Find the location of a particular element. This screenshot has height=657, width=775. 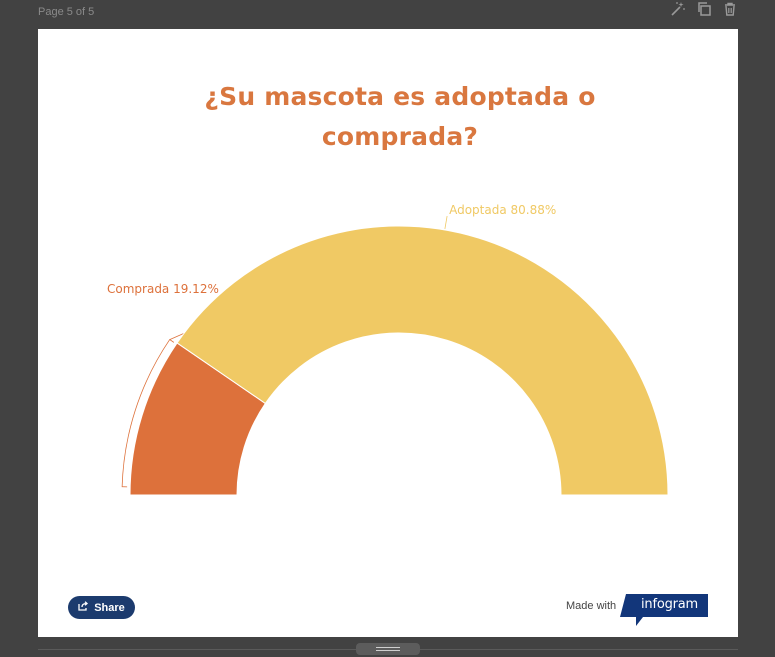

page-toolbar is located at coordinates (704, 9).